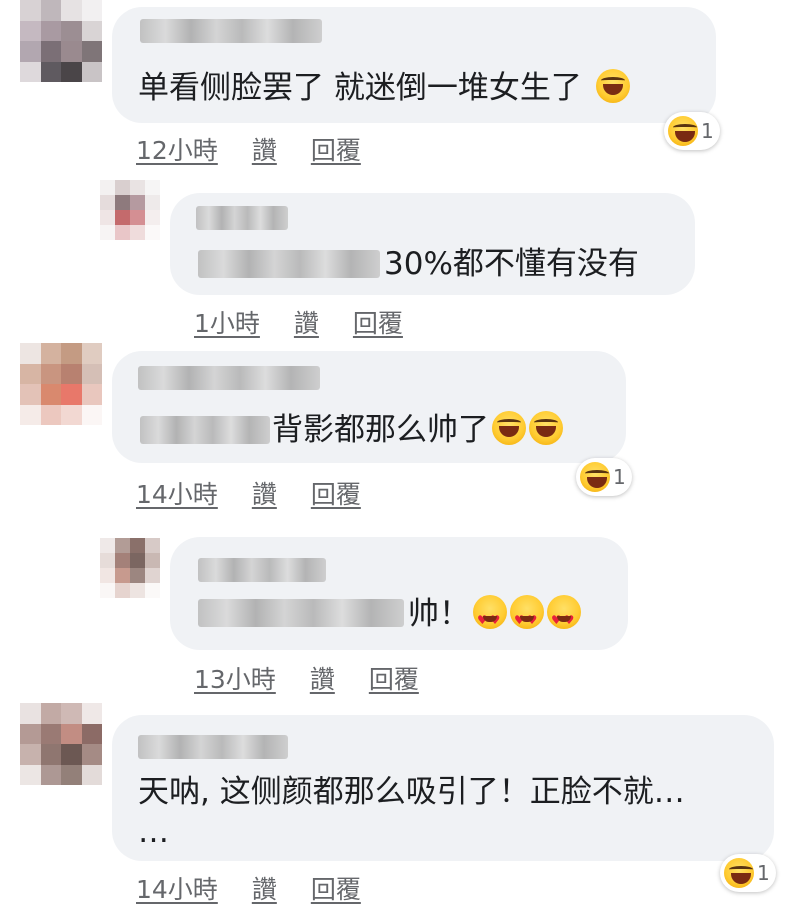 The image size is (800, 915). Describe the element at coordinates (227, 322) in the screenshot. I see `timestamp-link: 1小時` at that location.